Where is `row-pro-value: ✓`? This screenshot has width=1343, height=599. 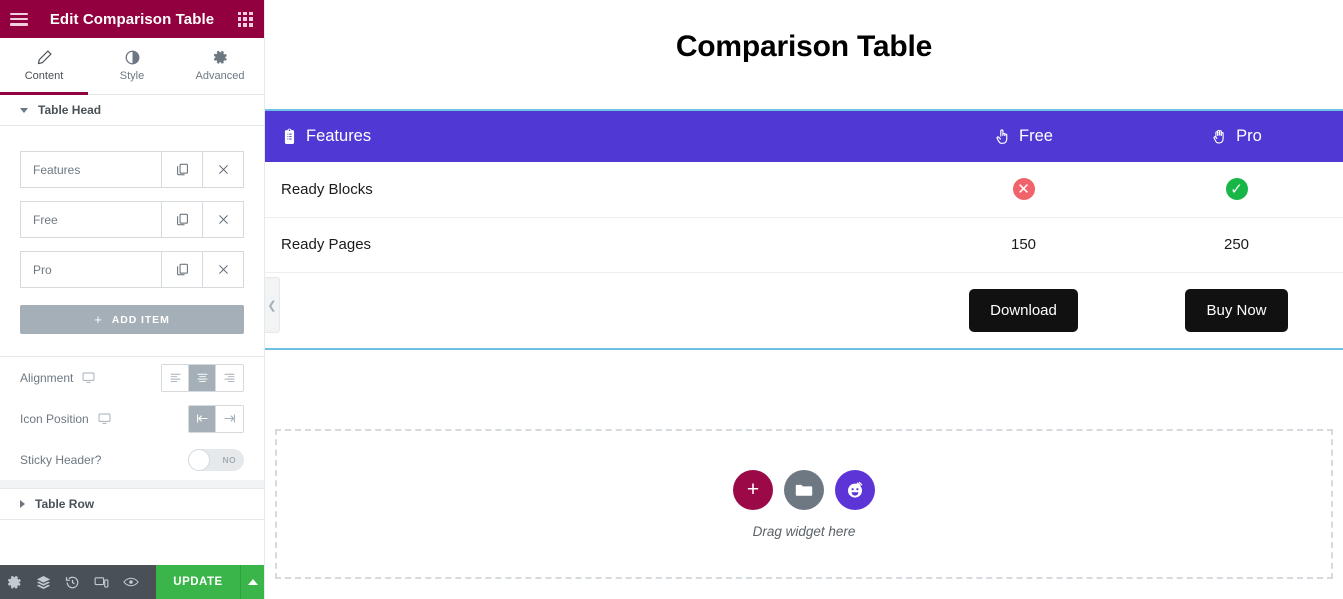
row-pro-value: ✓ is located at coordinates (1236, 190).